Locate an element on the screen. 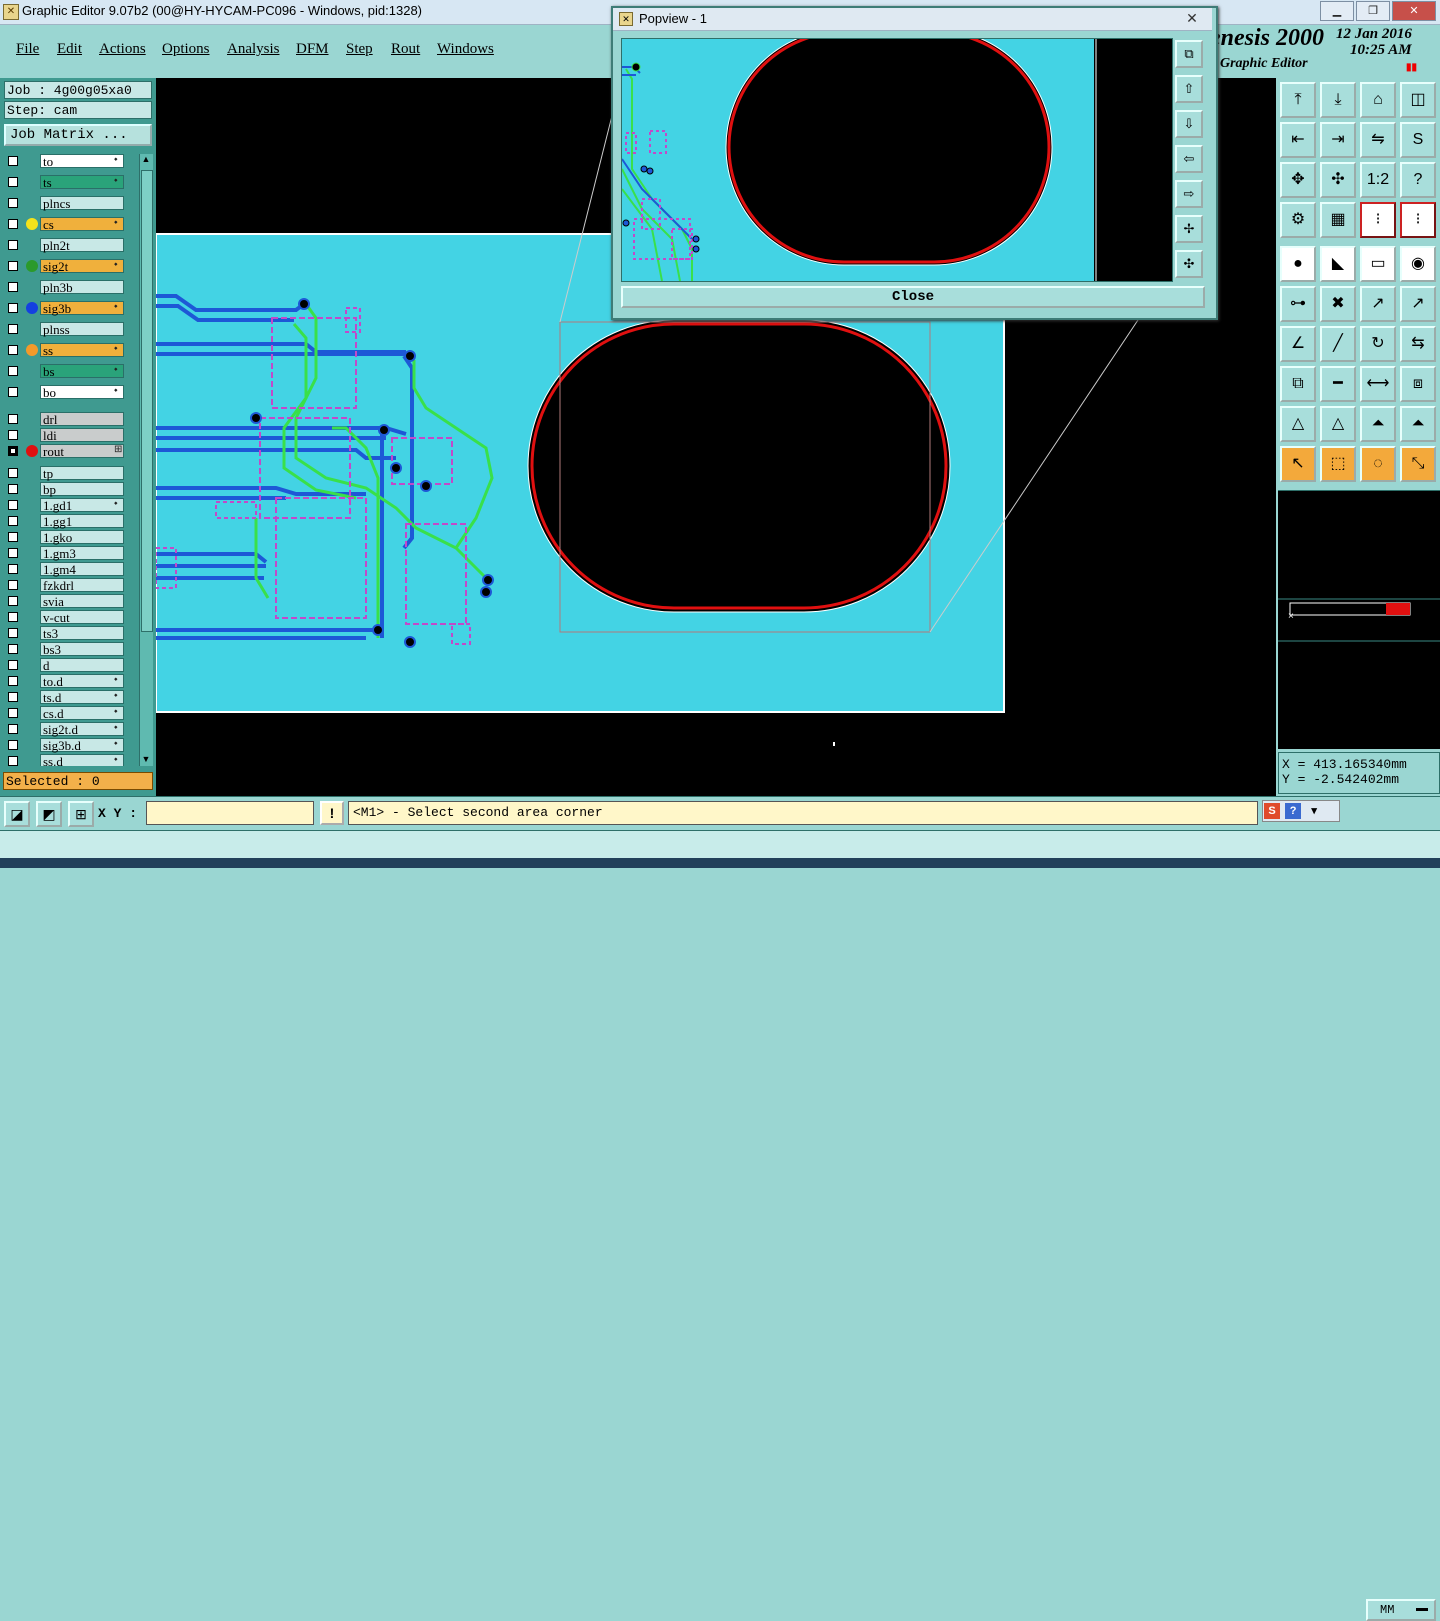 This screenshot has height=1621, width=1440. menu-options: Options is located at coordinates (186, 49).